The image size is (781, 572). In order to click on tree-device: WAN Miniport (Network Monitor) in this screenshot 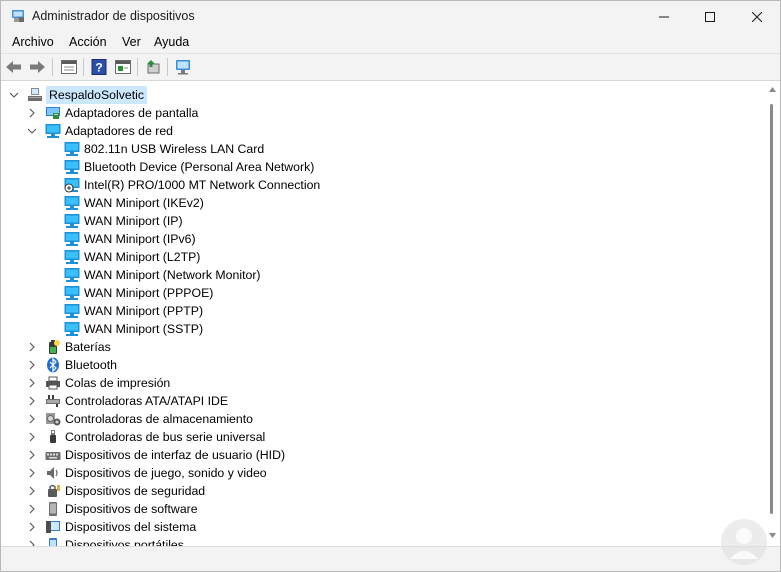, I will do `click(162, 275)`.